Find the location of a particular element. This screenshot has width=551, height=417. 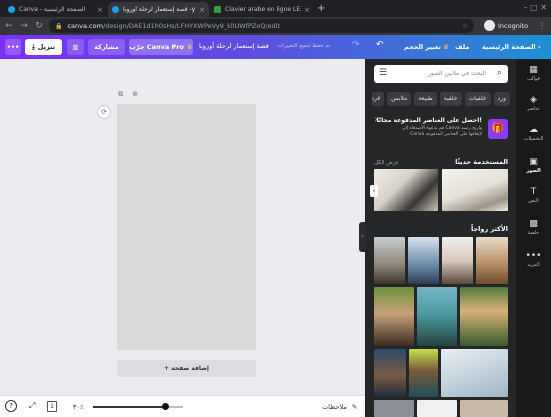

rail-item-photos: ▣ الصور is located at coordinates (533, 165).